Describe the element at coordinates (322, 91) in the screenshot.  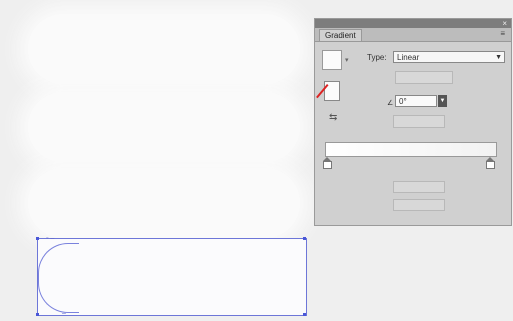
I see `none-slash-icon` at that location.